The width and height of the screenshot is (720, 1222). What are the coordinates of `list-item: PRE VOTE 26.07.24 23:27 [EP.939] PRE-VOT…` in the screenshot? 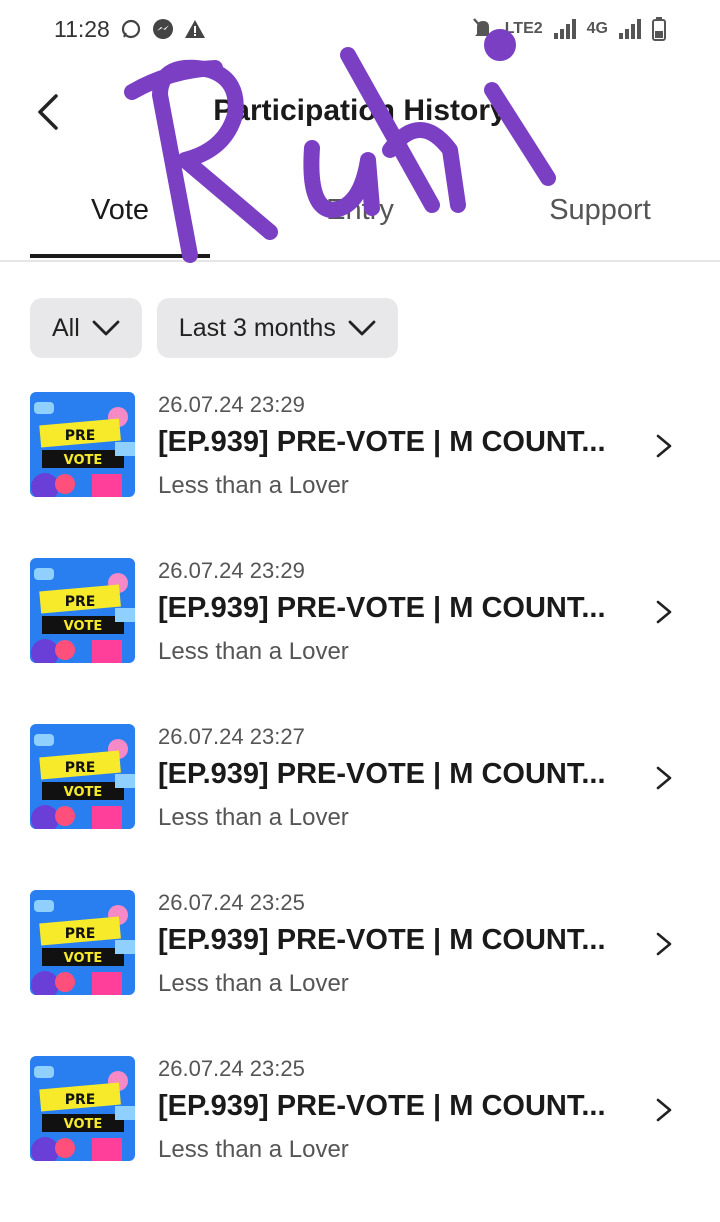 It's located at (360, 807).